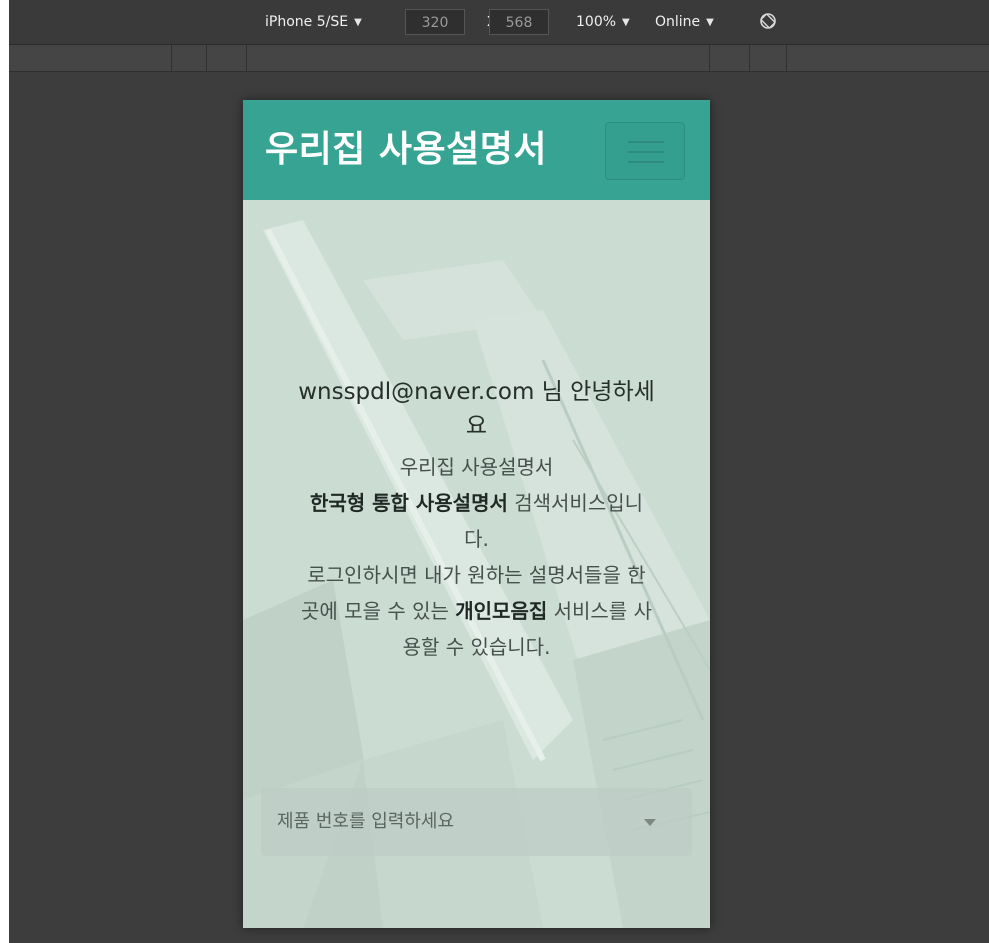 Image resolution: width=989 pixels, height=943 pixels. I want to click on navbar: 우리집 사용설명서, so click(476, 150).